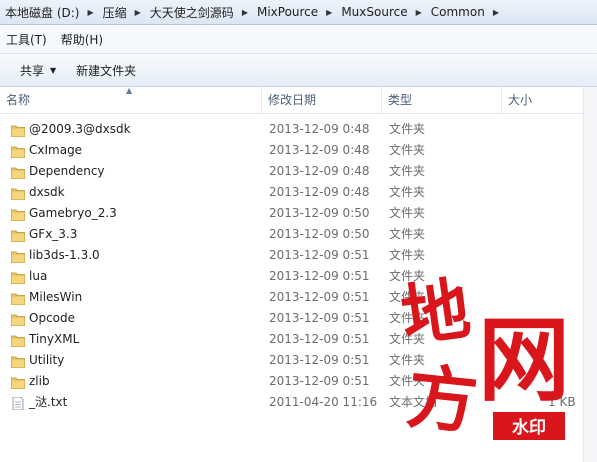 This screenshot has height=462, width=597. What do you see at coordinates (520, 100) in the screenshot?
I see `column-size-label: 大小` at bounding box center [520, 100].